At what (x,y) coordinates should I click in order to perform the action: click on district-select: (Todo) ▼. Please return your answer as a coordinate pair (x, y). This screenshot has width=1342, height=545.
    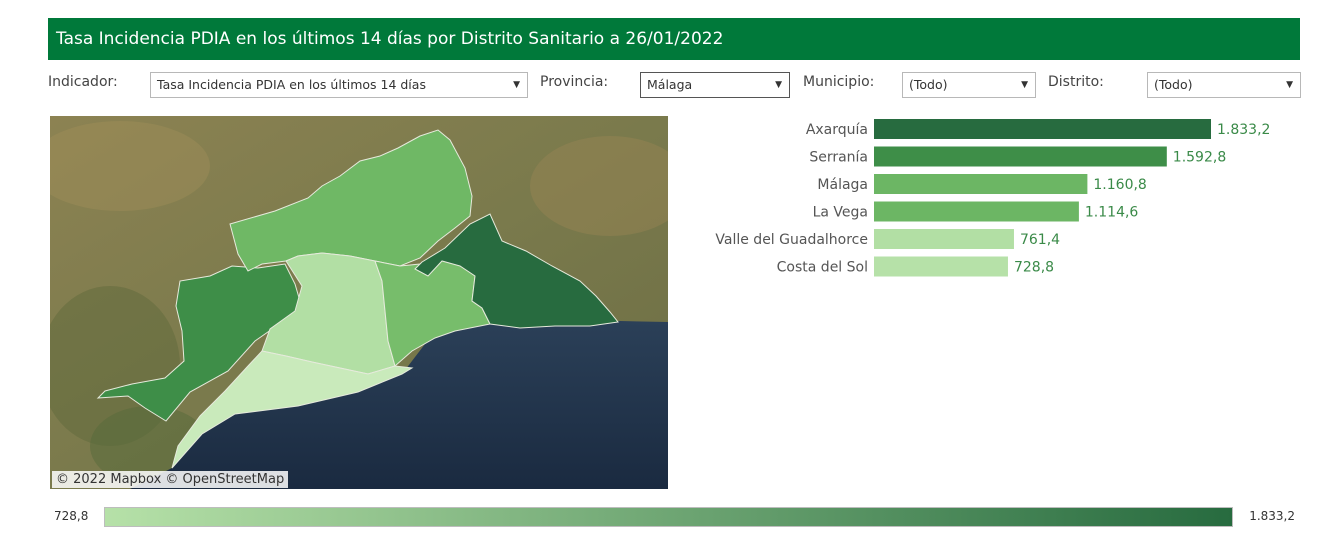
    Looking at the image, I should click on (1224, 85).